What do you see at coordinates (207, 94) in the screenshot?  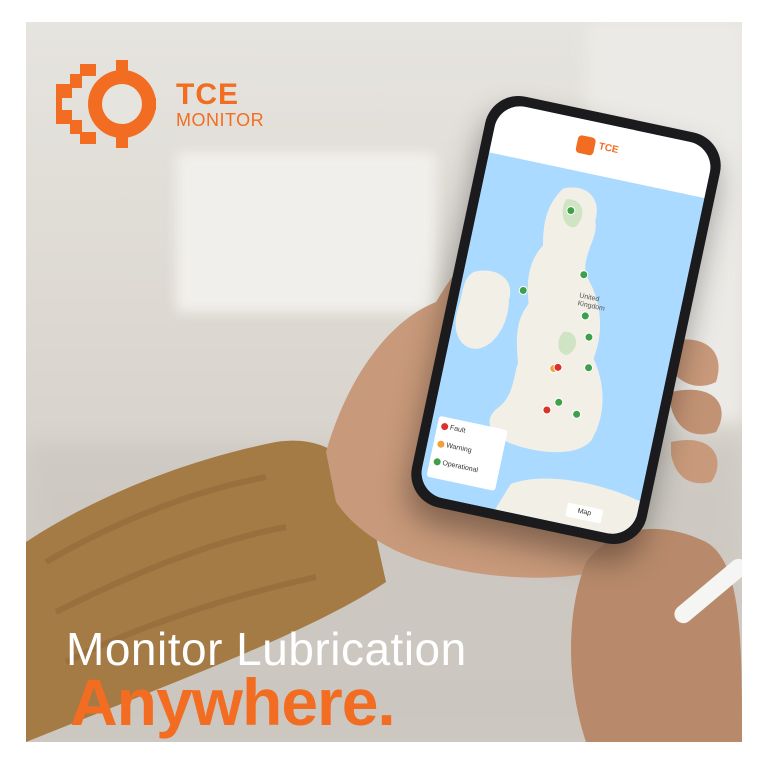 I see `brand-name: TCE` at bounding box center [207, 94].